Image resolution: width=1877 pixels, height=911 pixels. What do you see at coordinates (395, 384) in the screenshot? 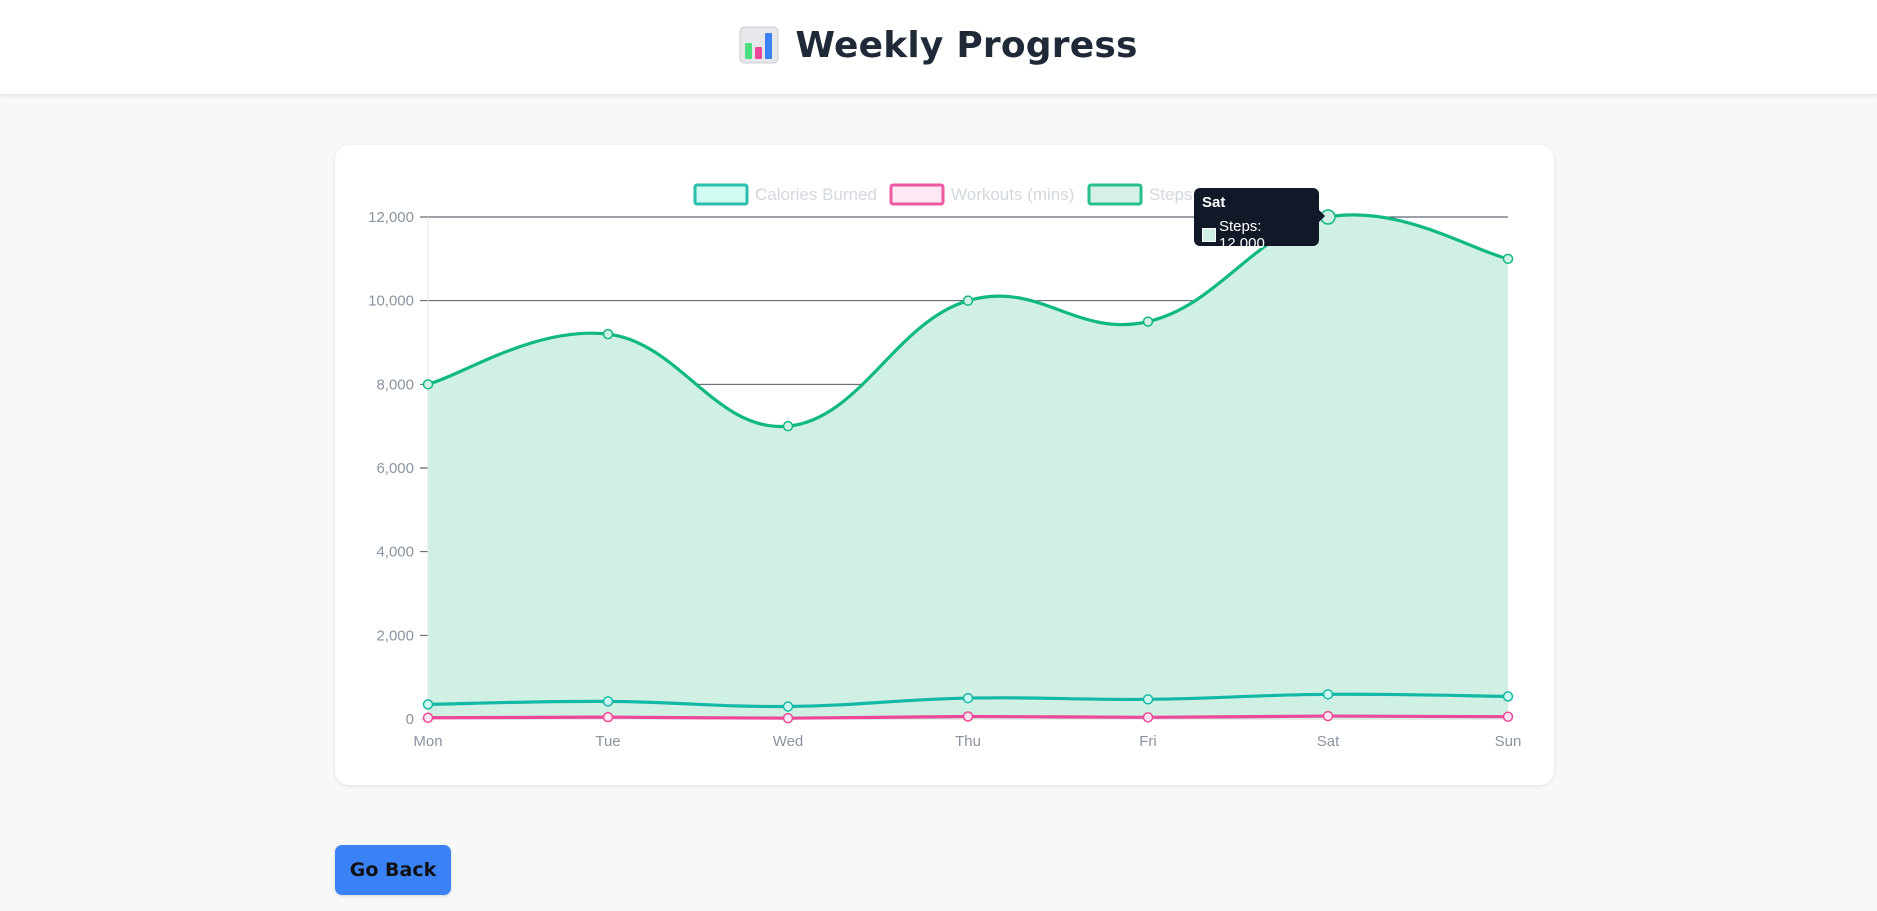
I see `y-tick-label: 8,000` at bounding box center [395, 384].